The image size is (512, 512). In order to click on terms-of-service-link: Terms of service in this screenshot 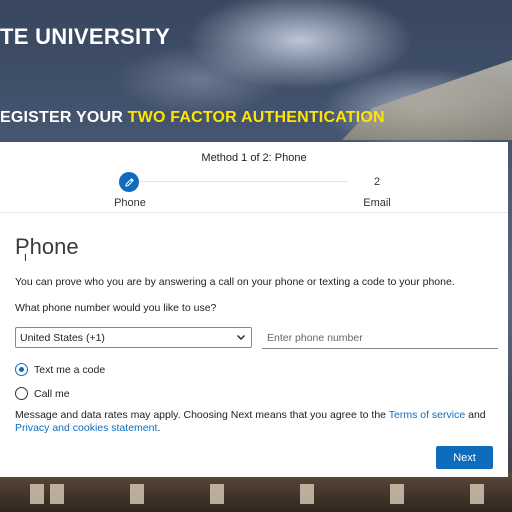, I will do `click(427, 415)`.